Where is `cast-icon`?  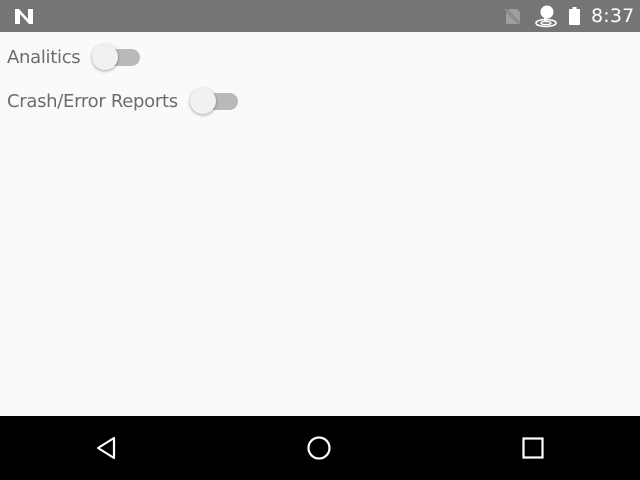
cast-icon is located at coordinates (546, 16).